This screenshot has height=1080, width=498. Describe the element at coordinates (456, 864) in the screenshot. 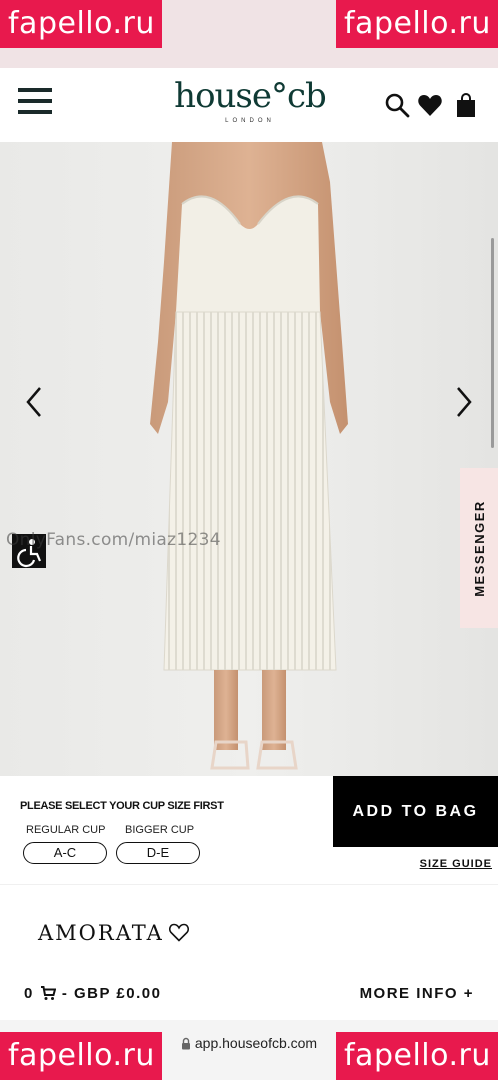

I see `size-guide-link: SIZE GUIDE` at that location.